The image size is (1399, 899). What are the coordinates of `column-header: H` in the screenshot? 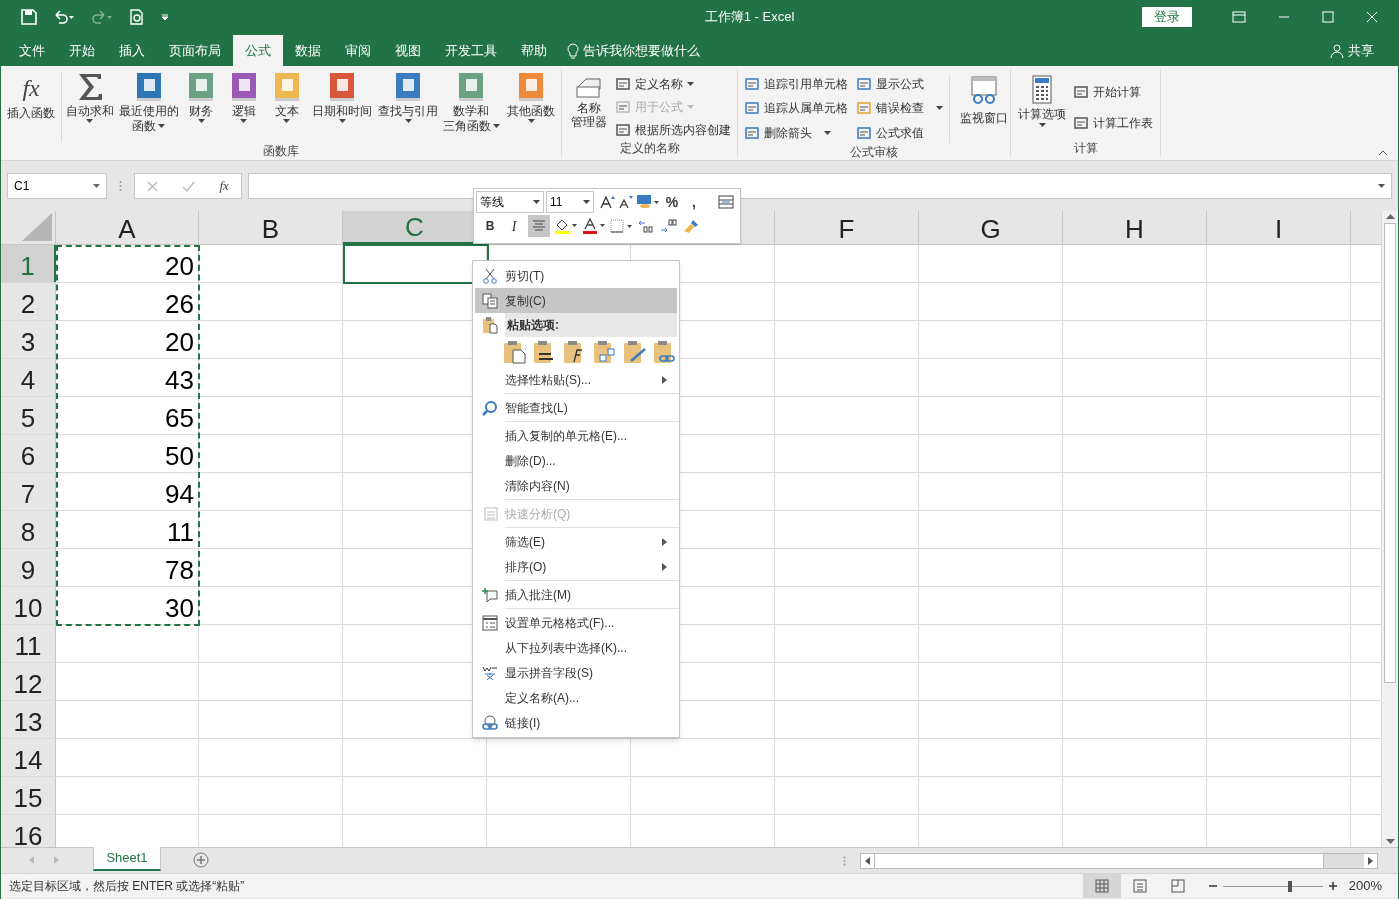 It's located at (1135, 227).